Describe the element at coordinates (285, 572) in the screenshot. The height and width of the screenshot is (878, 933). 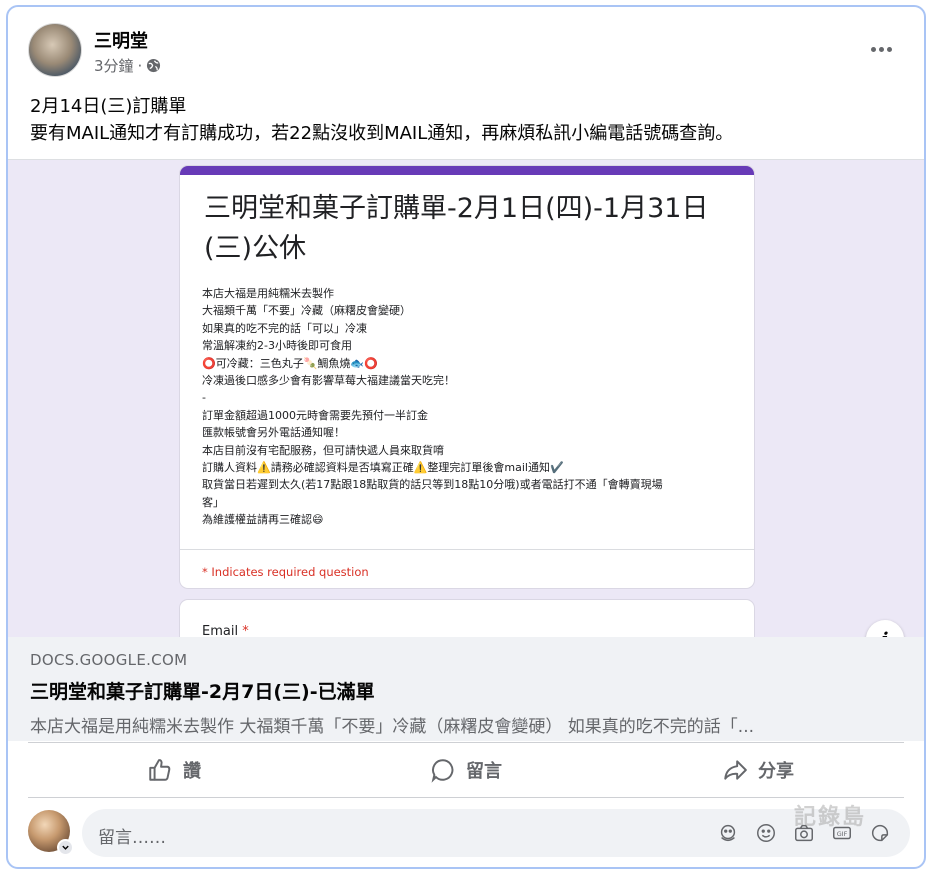
I see `required-note: * Indicates required question` at that location.